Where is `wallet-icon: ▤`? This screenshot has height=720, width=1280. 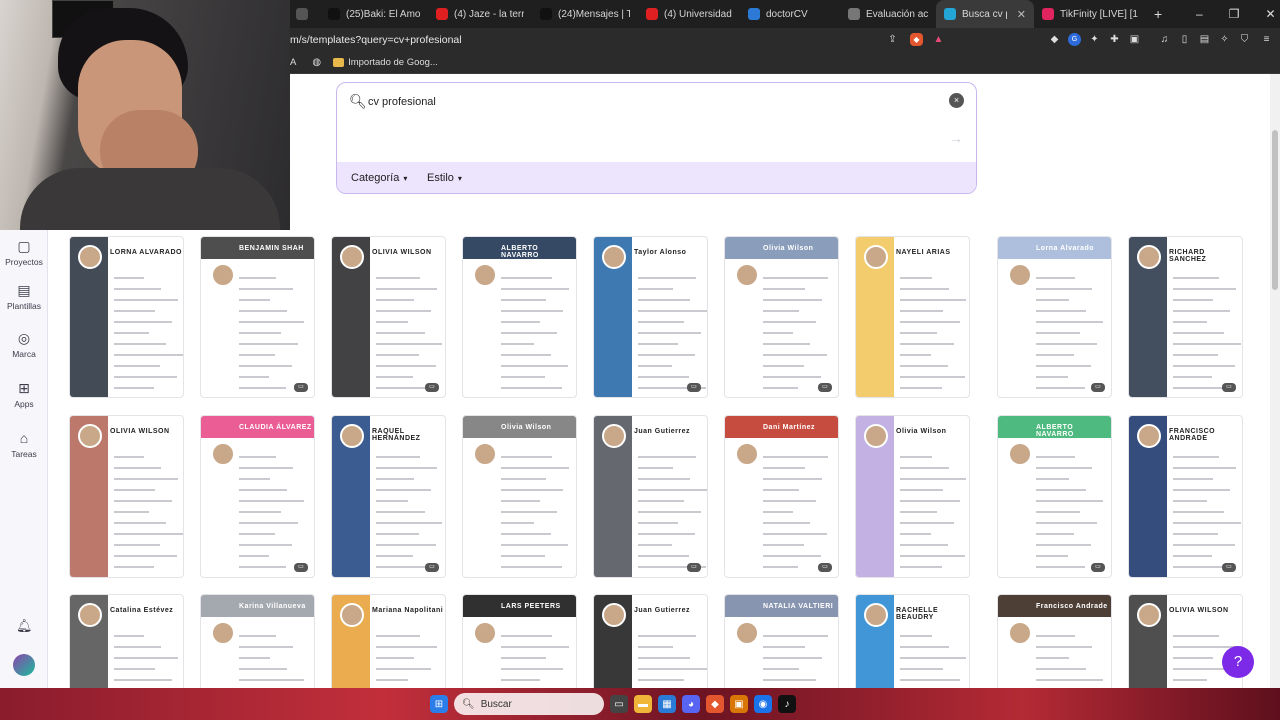 wallet-icon: ▤ is located at coordinates (1204, 39).